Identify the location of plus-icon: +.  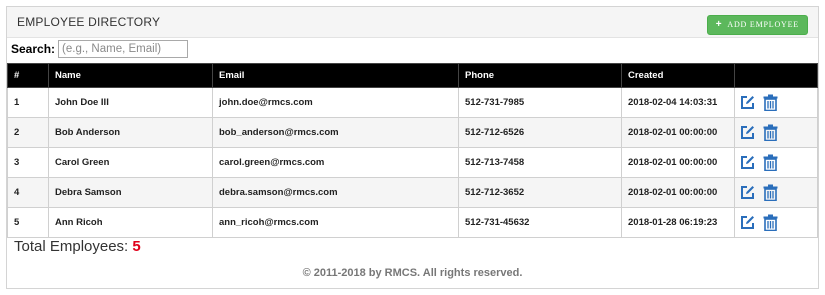
(719, 24).